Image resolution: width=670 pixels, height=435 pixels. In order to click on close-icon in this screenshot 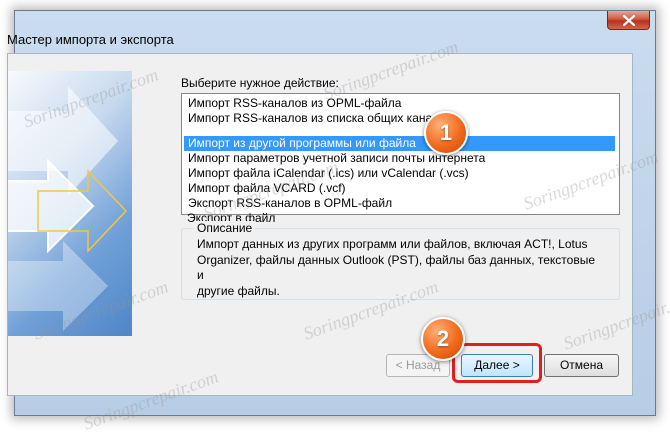, I will do `click(629, 20)`.